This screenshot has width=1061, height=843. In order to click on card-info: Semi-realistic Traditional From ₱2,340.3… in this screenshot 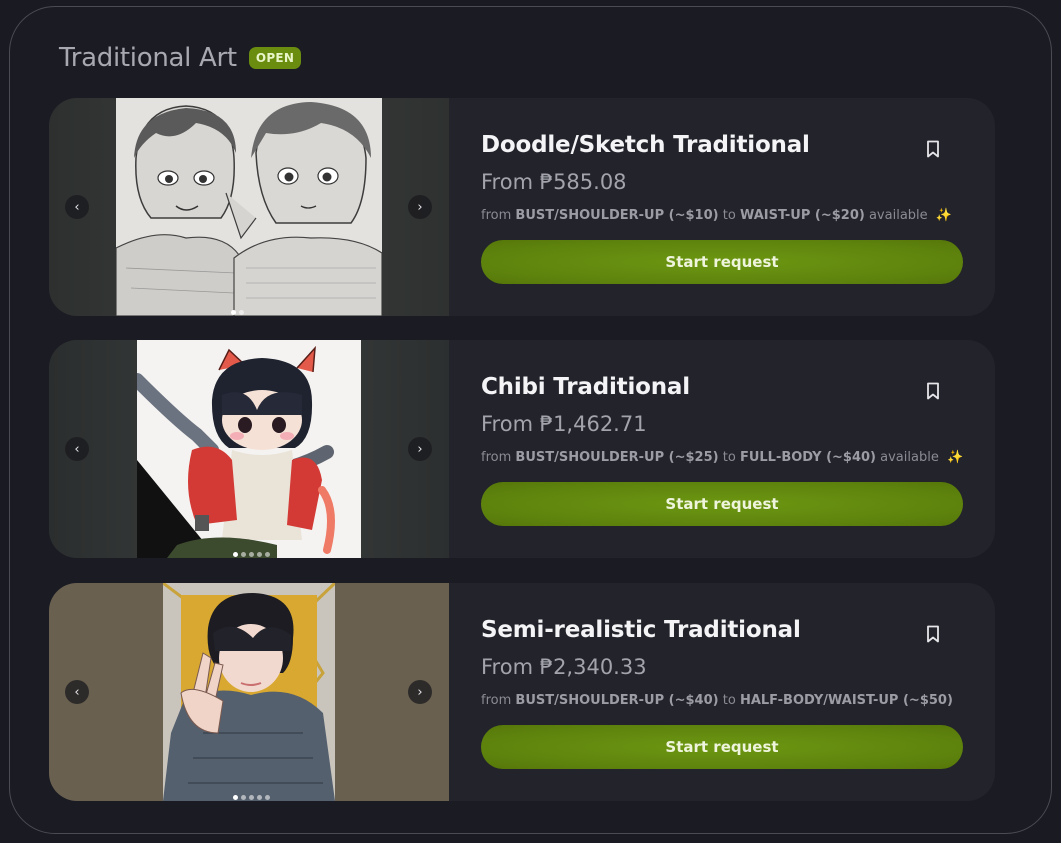, I will do `click(722, 692)`.